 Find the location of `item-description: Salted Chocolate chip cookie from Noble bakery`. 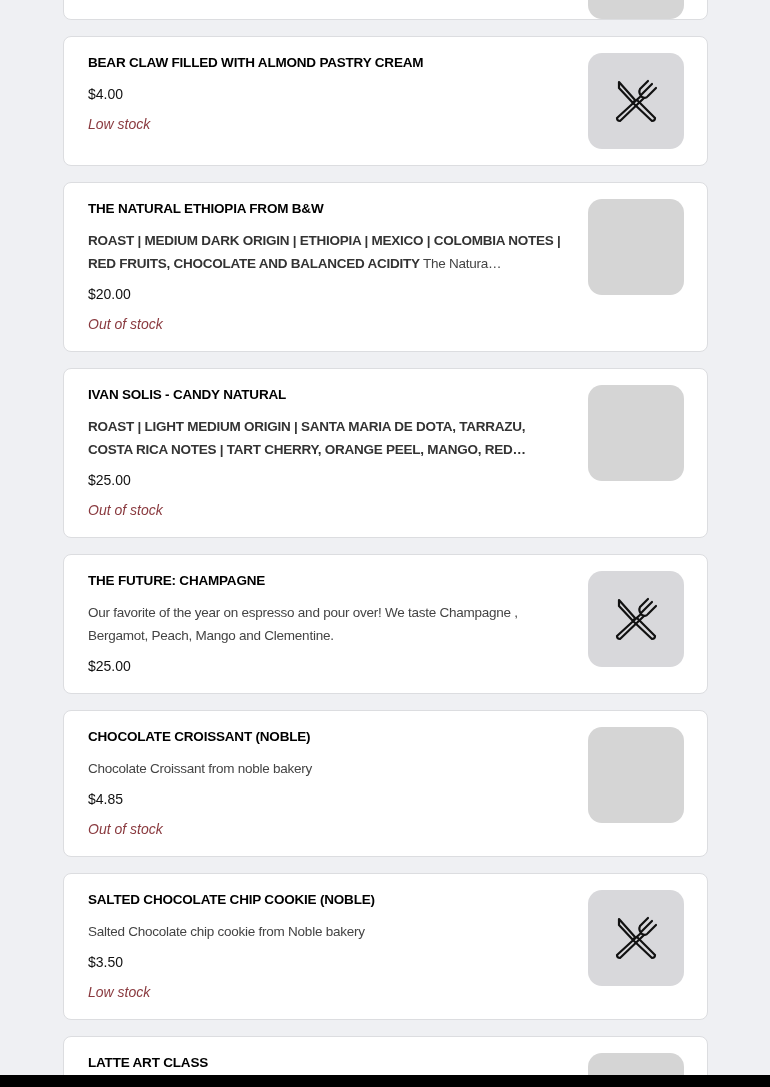

item-description: Salted Chocolate chip cookie from Noble bakery is located at coordinates (227, 932).